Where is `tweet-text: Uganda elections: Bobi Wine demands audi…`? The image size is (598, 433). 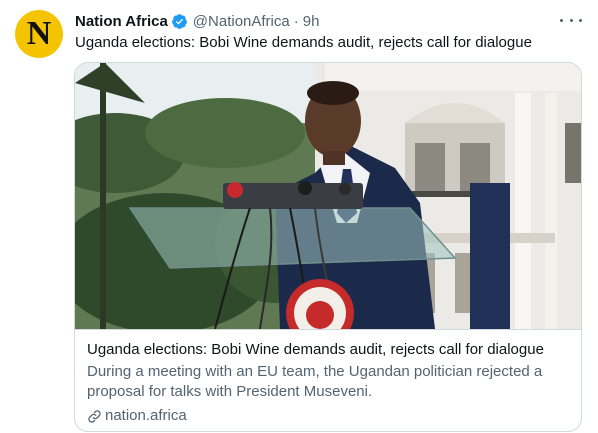 tweet-text: Uganda elections: Bobi Wine demands audi… is located at coordinates (303, 42).